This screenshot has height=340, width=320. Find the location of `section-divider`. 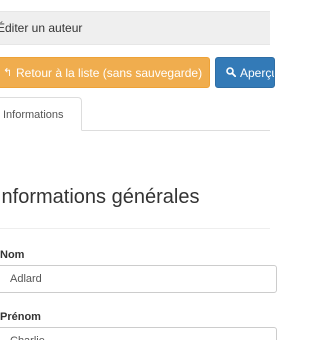

section-divider is located at coordinates (135, 228).